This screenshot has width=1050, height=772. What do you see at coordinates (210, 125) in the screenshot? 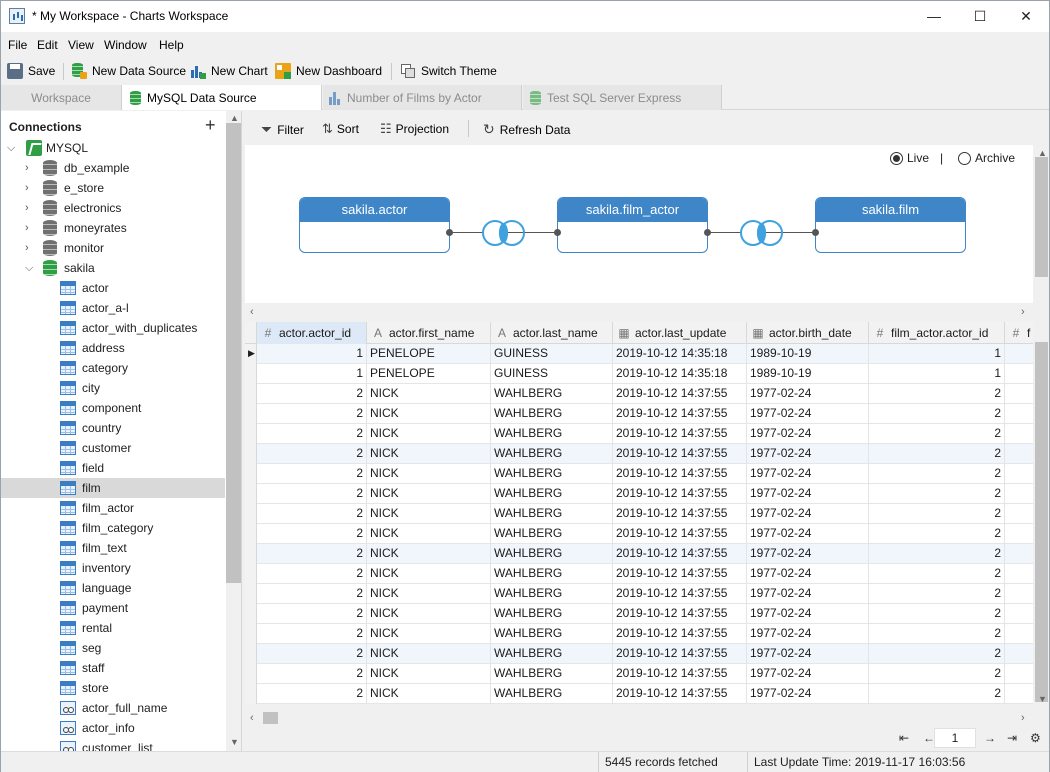
I see `add-connection-button: +` at bounding box center [210, 125].